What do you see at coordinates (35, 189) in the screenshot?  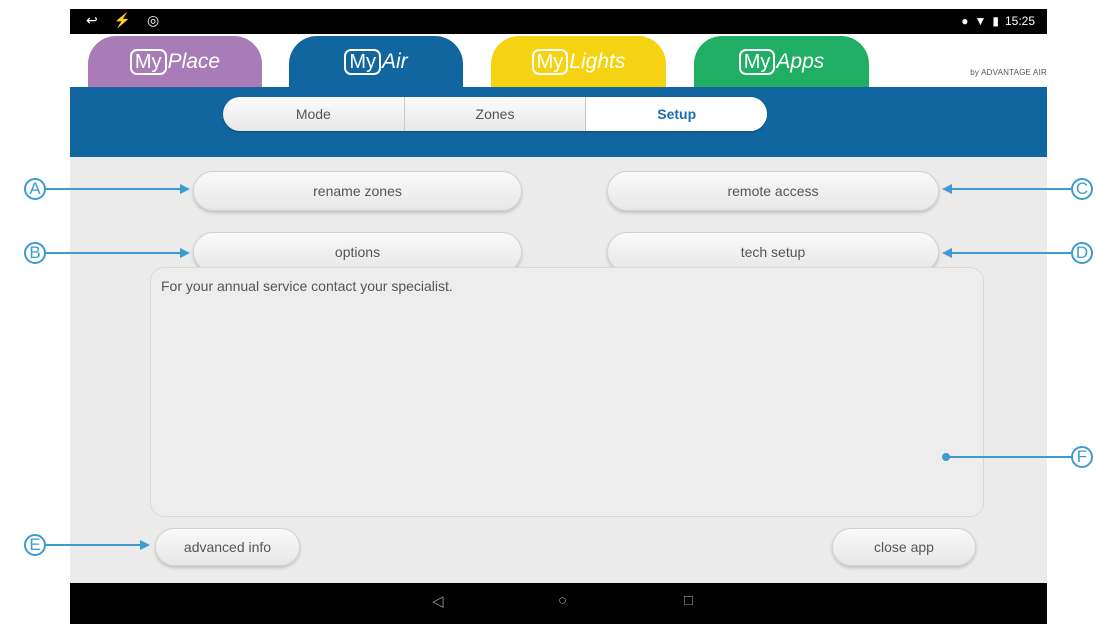 I see `callout-a: A` at bounding box center [35, 189].